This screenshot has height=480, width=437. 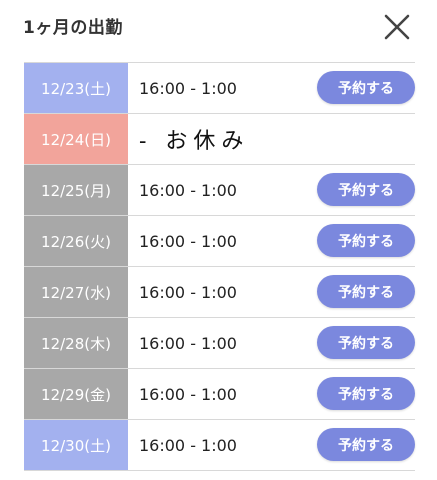 I want to click on schedule-row: 12/24(日) - お休み, so click(x=219, y=139).